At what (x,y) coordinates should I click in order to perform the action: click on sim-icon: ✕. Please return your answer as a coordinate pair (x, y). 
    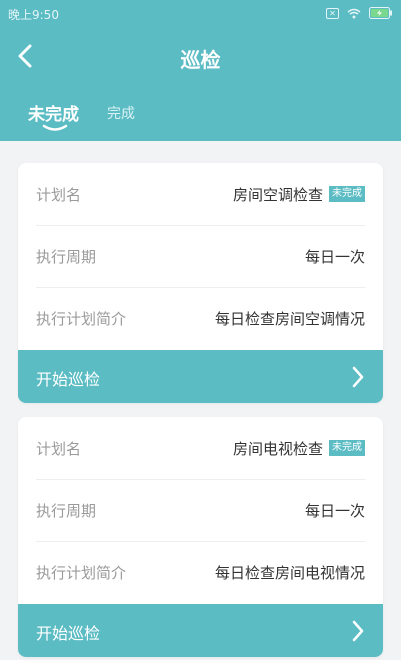
    Looking at the image, I should click on (332, 13).